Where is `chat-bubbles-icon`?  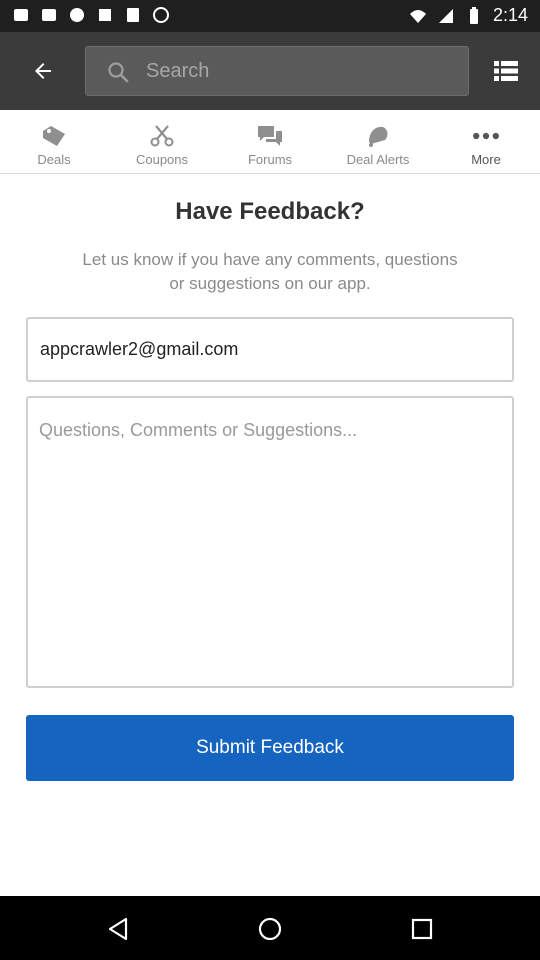
chat-bubbles-icon is located at coordinates (270, 136).